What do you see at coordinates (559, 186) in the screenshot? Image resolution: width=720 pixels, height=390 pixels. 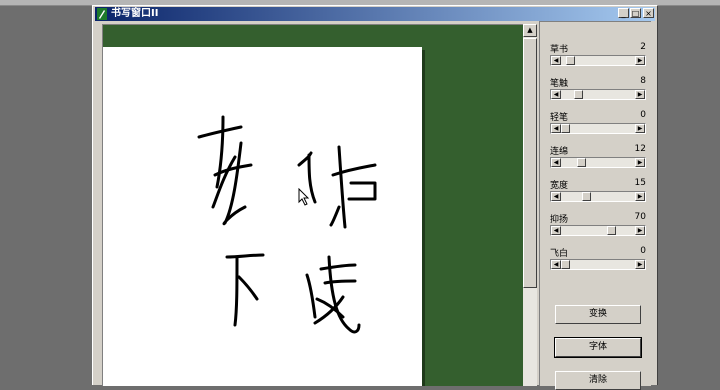 I see `param-label: 宽度` at bounding box center [559, 186].